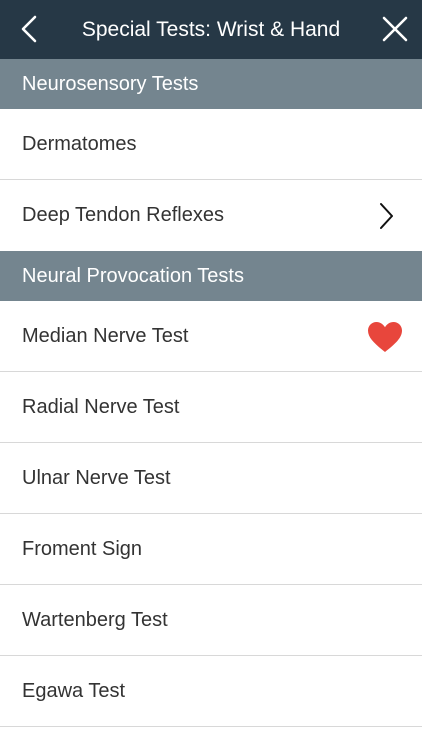 The image size is (422, 750). What do you see at coordinates (82, 549) in the screenshot?
I see `list-item-label: Froment Sign` at bounding box center [82, 549].